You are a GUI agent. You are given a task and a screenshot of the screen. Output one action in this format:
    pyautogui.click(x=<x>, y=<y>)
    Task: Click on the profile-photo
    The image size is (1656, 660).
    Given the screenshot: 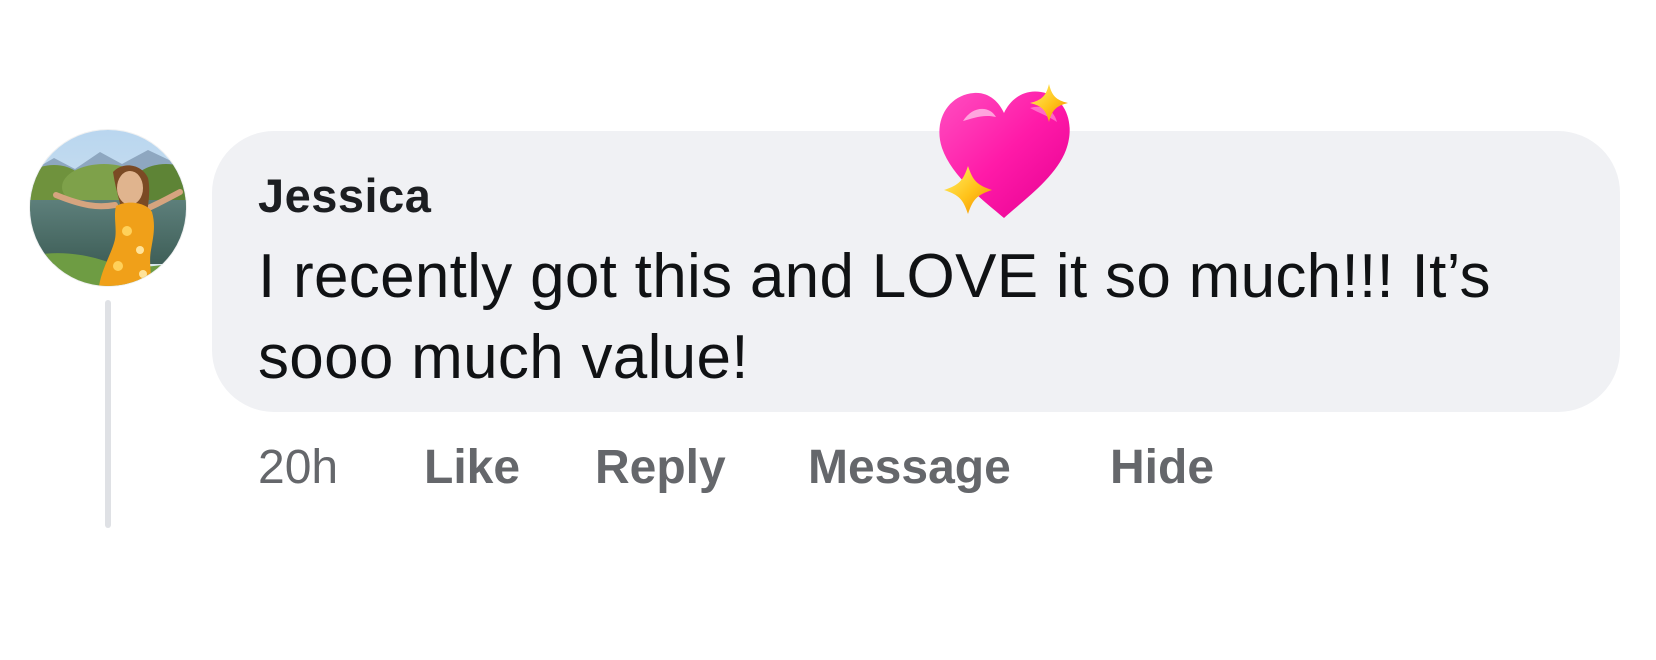 What is the action you would take?
    pyautogui.click(x=108, y=208)
    